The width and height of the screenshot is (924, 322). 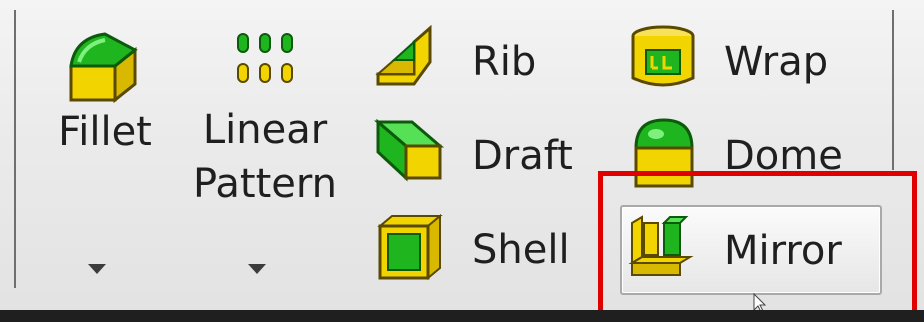 I want to click on fillet-icon, so click(x=103, y=68).